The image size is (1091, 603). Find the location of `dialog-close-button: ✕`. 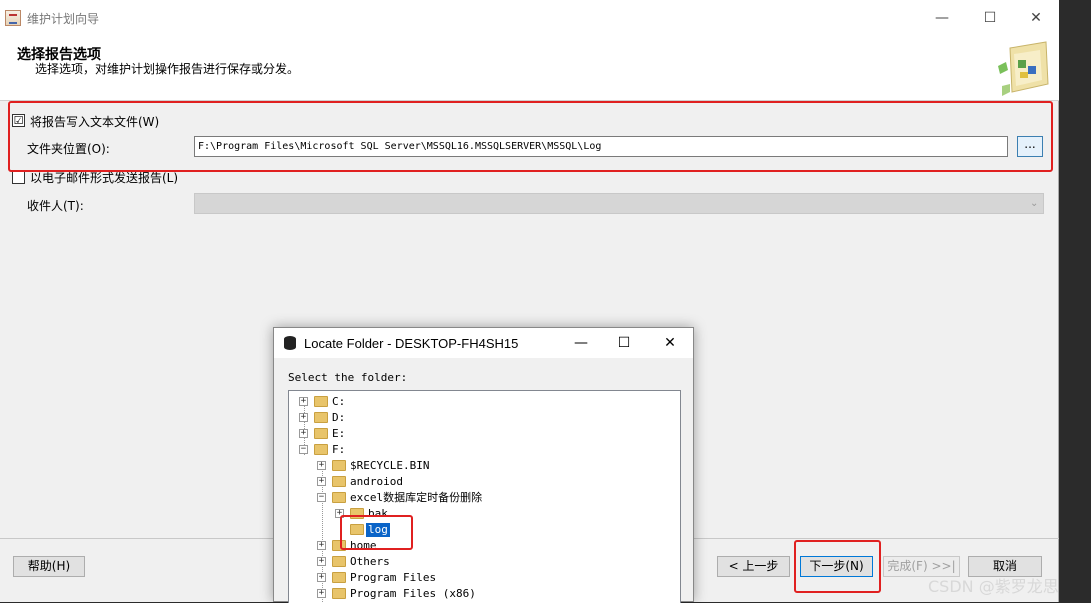

dialog-close-button: ✕ is located at coordinates (670, 343).